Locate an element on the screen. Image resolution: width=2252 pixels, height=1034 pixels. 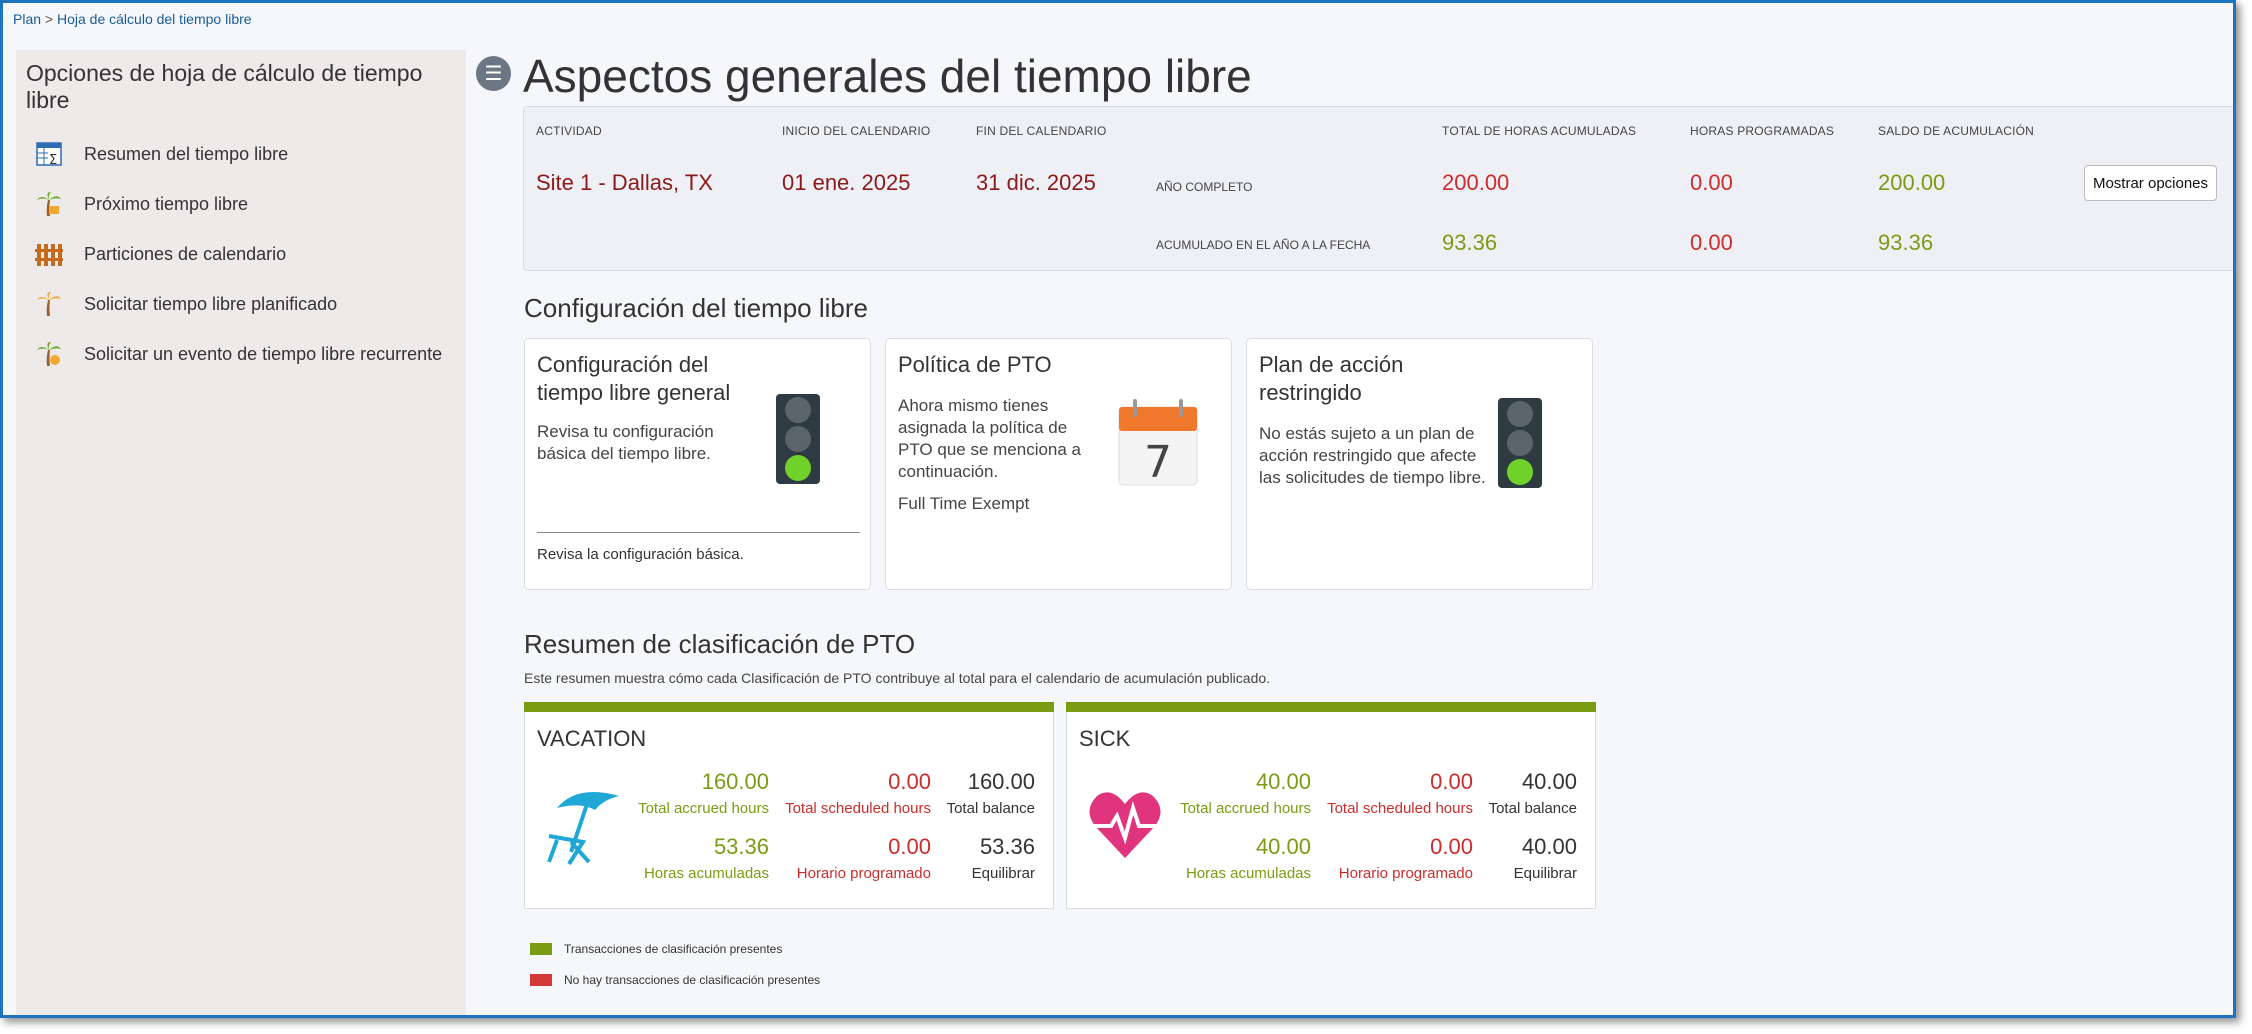
activity-value: Site 1 - Dallas, TX is located at coordinates (624, 182).